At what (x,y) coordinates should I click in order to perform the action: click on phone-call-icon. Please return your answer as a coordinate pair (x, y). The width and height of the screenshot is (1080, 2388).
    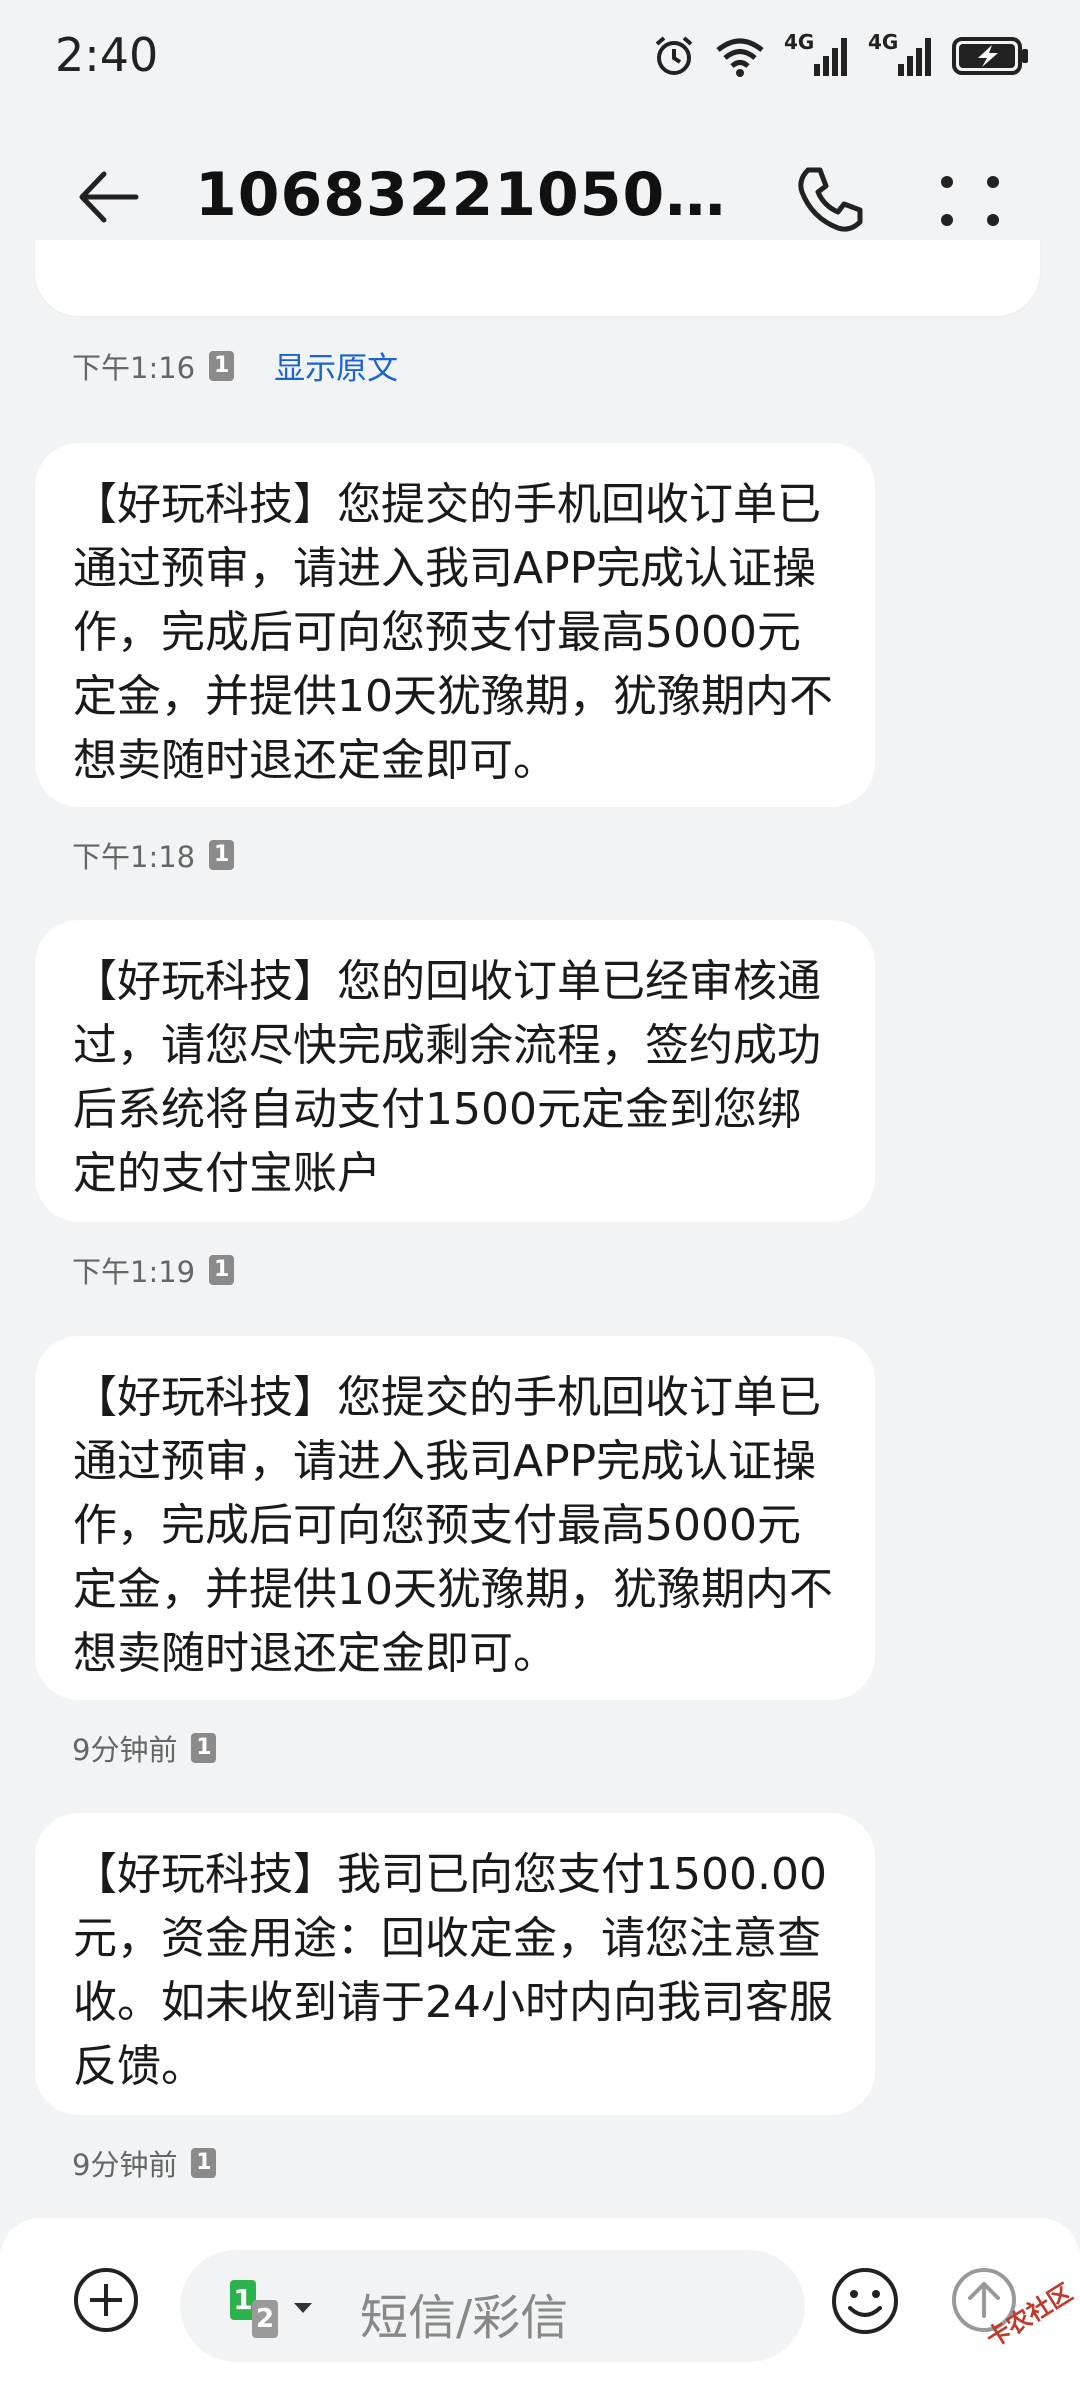
    Looking at the image, I should click on (830, 200).